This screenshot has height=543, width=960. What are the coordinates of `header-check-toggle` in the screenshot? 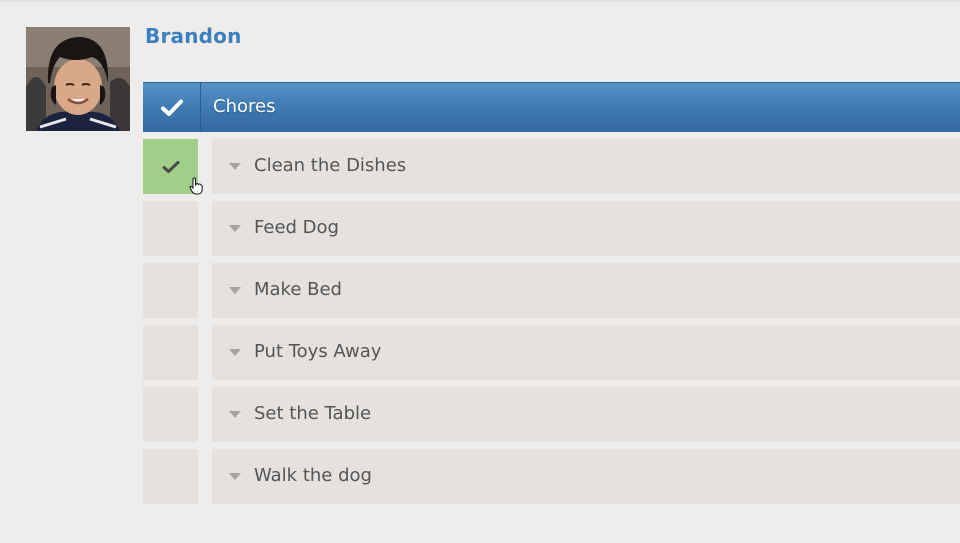 It's located at (172, 107).